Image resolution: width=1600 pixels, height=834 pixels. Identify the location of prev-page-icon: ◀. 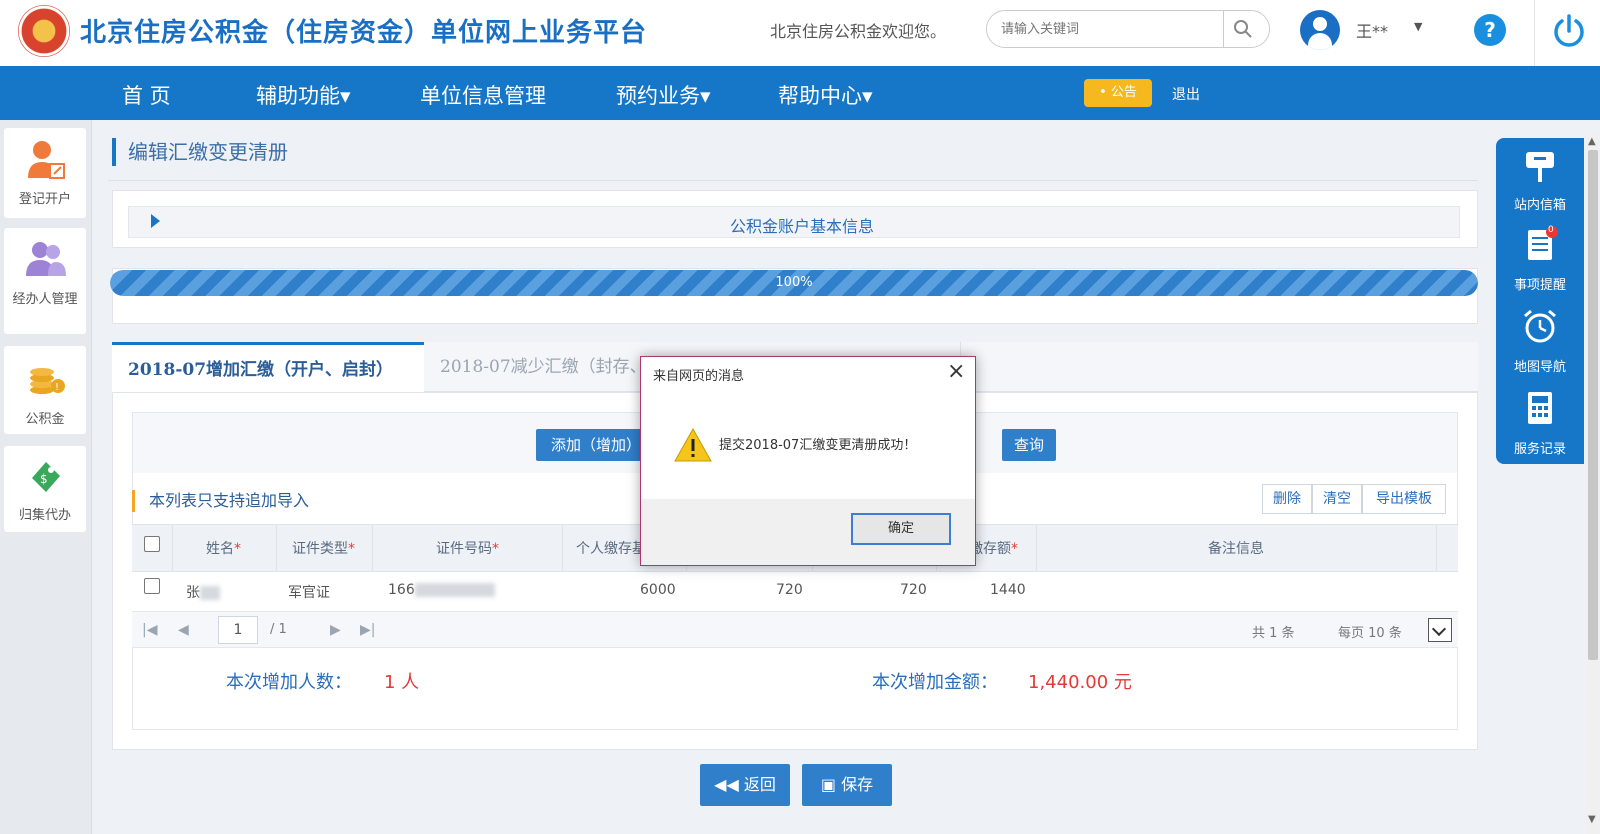
(183, 630).